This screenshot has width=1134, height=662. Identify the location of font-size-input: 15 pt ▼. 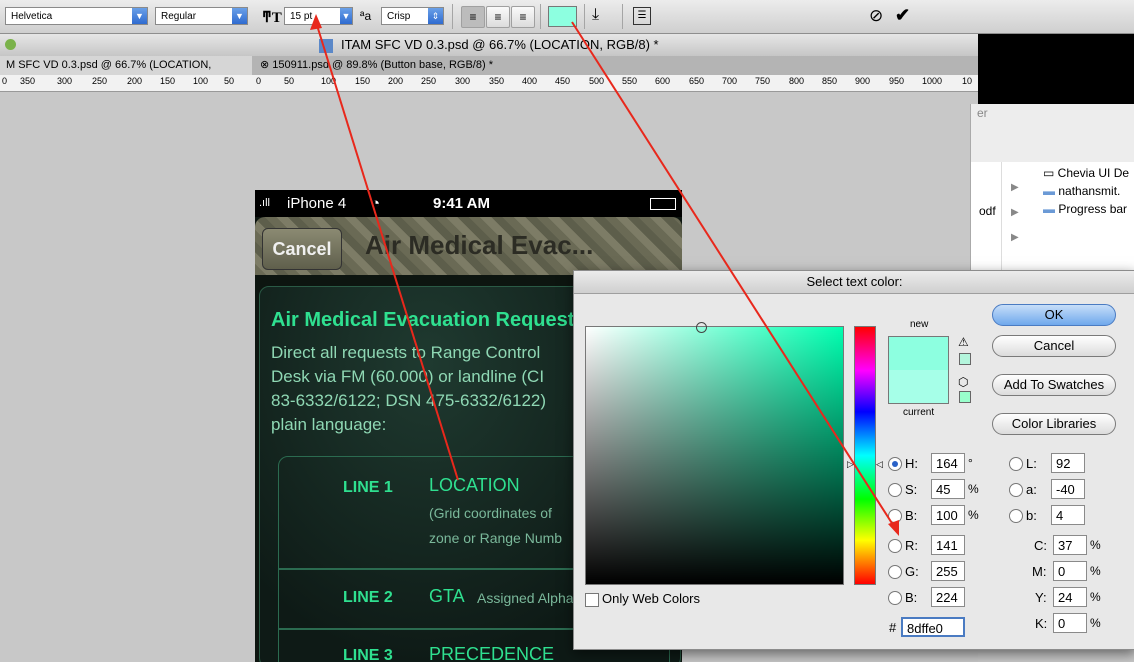
(318, 16).